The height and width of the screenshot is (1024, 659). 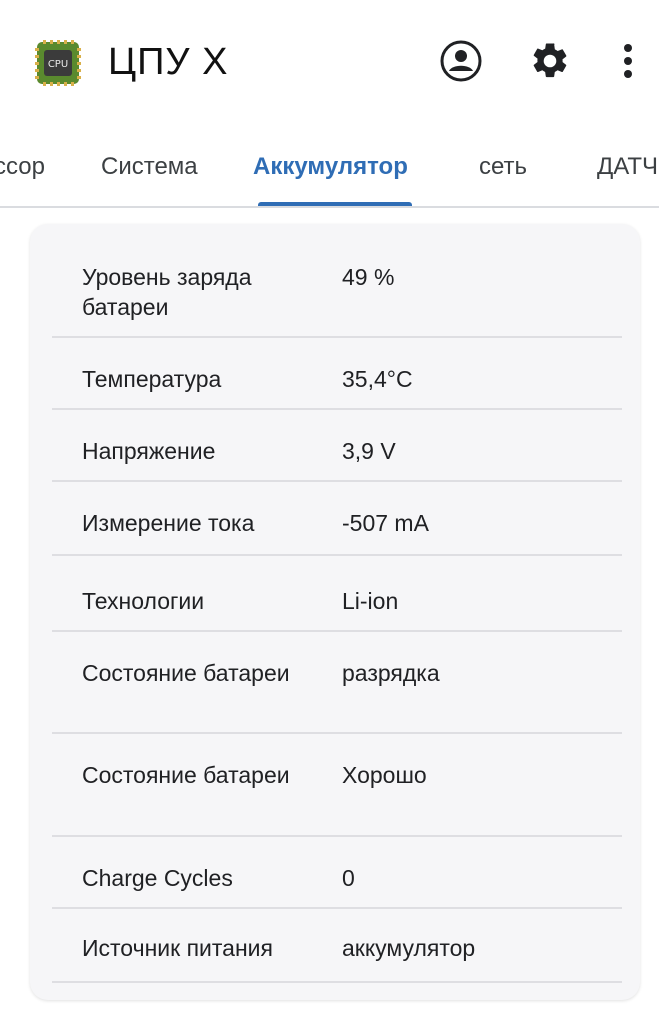 What do you see at coordinates (337, 785) in the screenshot?
I see `info-row-battery-health: Состояние батареи Хорошо` at bounding box center [337, 785].